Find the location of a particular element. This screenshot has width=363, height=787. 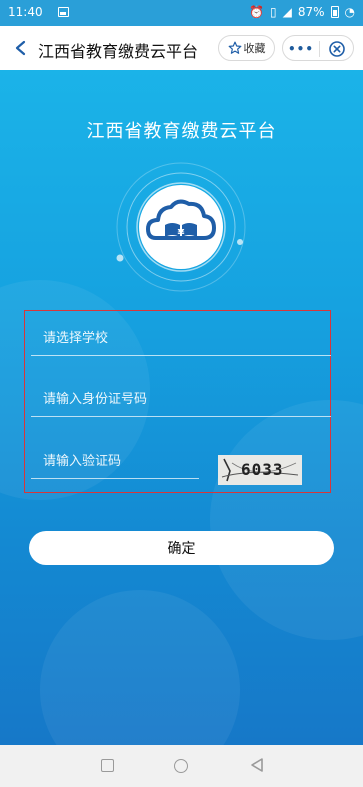

page-title: 江西省教育缴费云平台 is located at coordinates (118, 51).